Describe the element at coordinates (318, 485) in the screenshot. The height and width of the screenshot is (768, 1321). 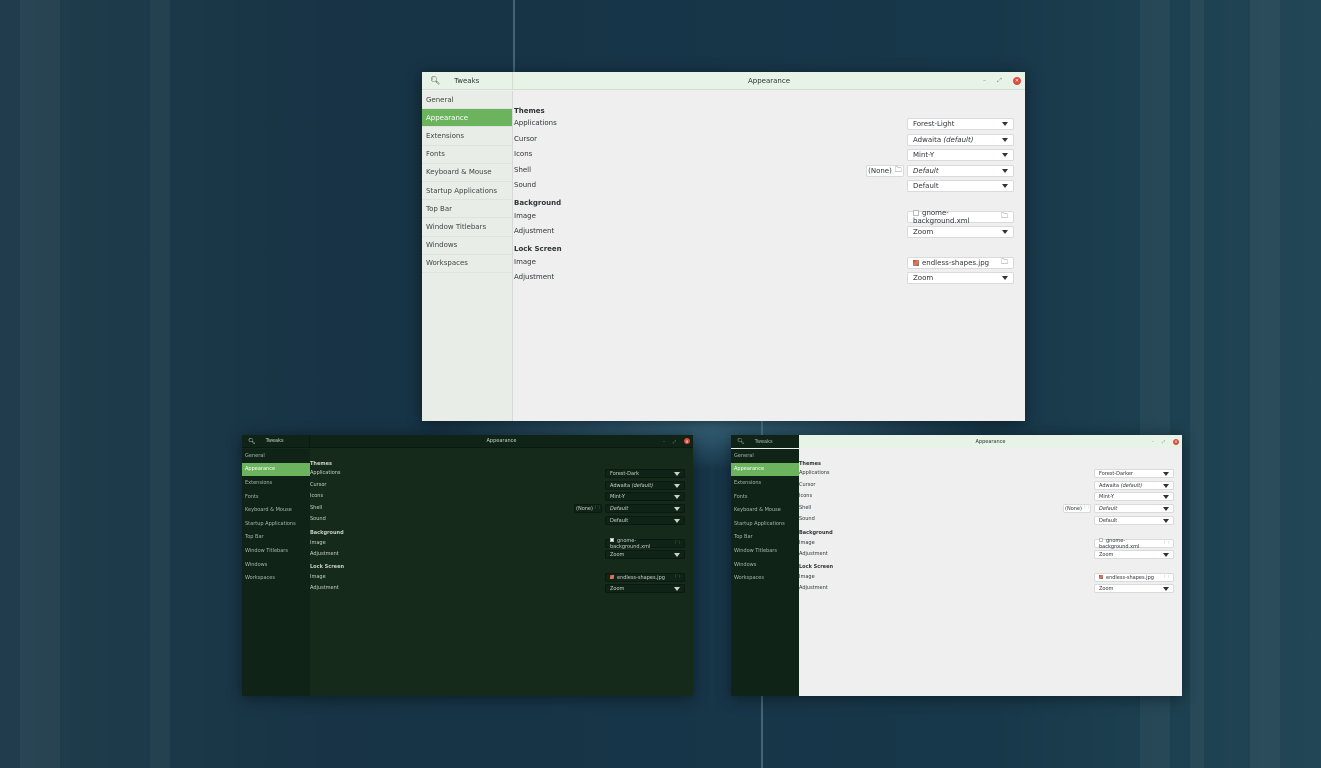
I see `label-cursor: Cursor` at that location.